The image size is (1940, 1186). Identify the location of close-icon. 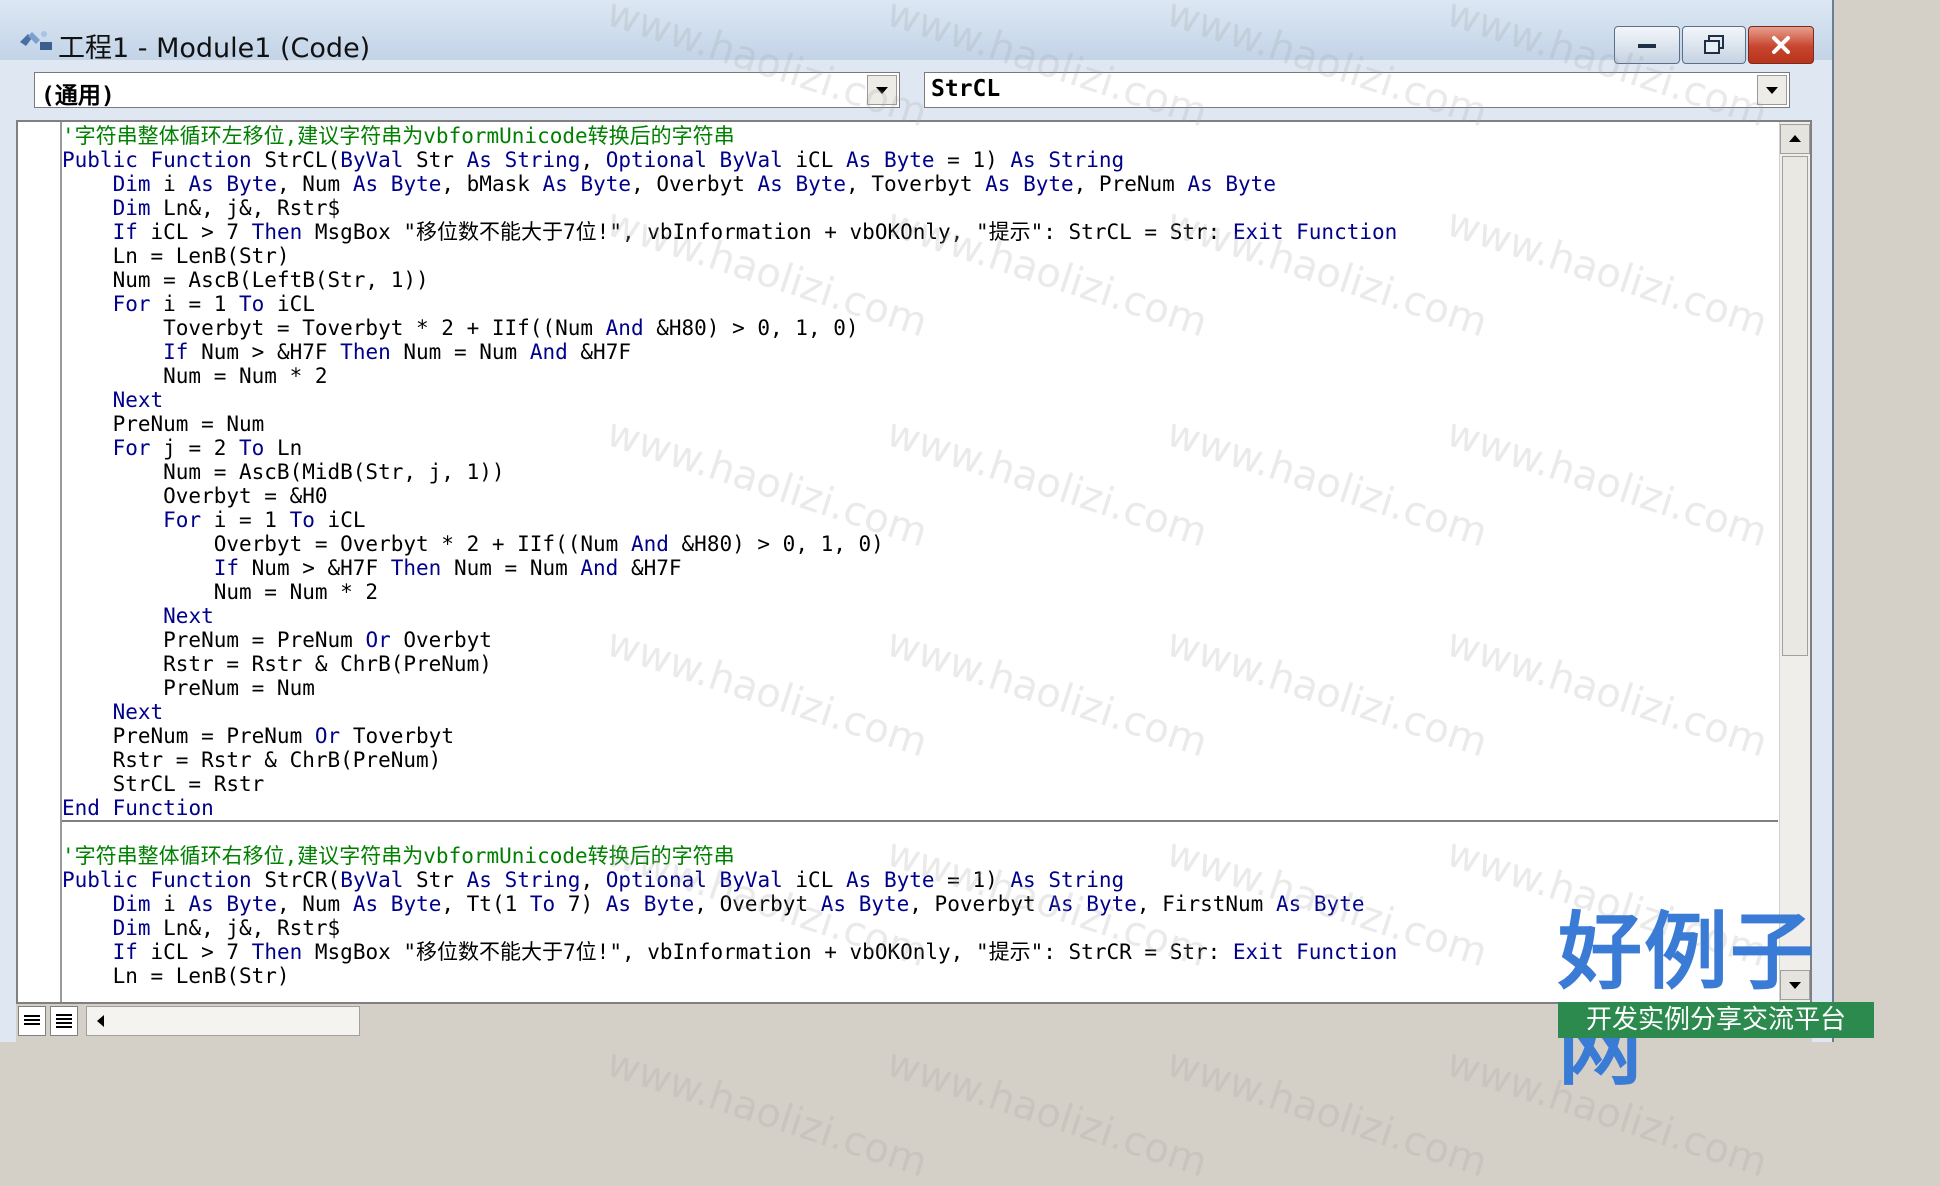
(1781, 45).